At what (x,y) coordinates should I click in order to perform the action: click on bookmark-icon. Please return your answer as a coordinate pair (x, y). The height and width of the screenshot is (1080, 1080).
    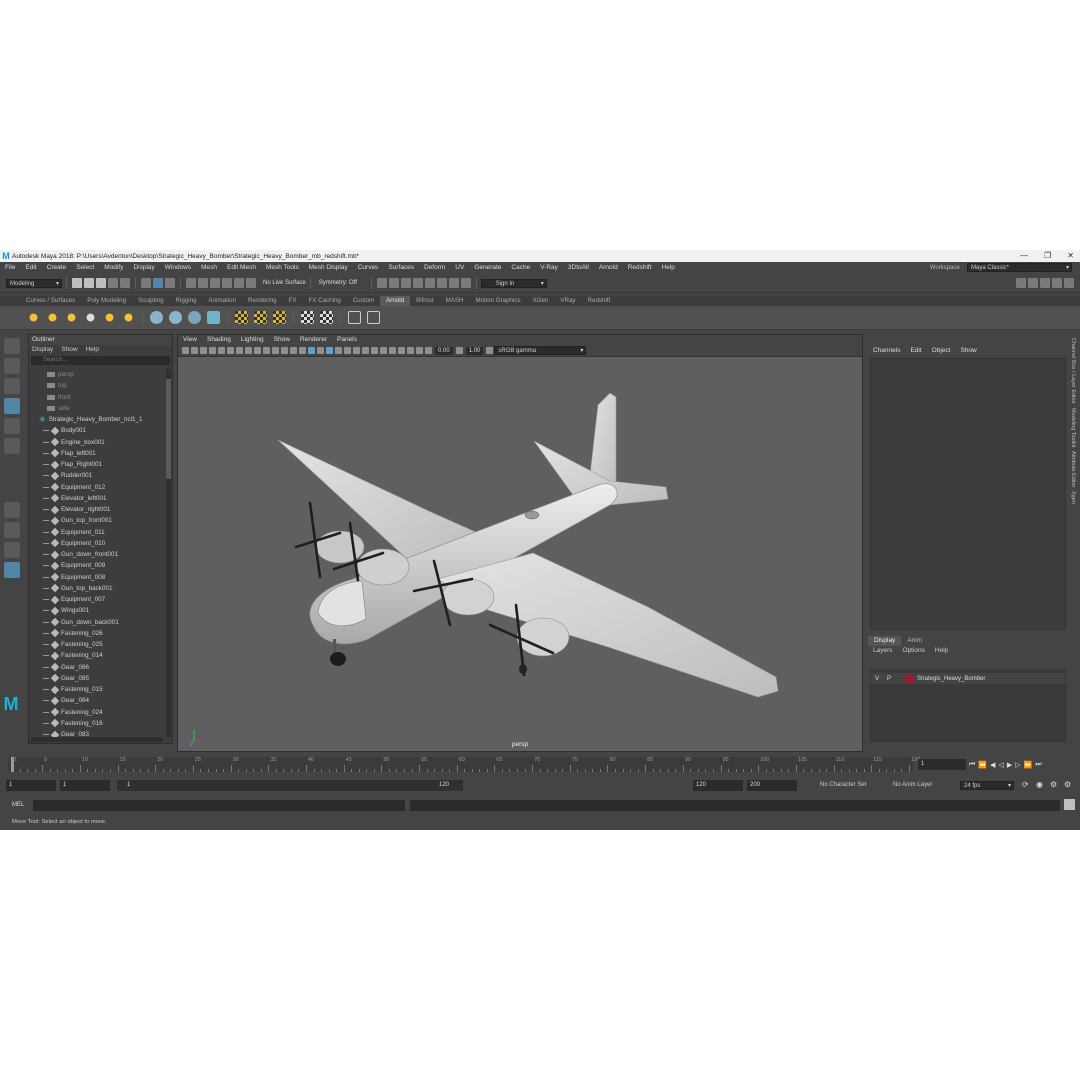
    Looking at the image, I should click on (203, 350).